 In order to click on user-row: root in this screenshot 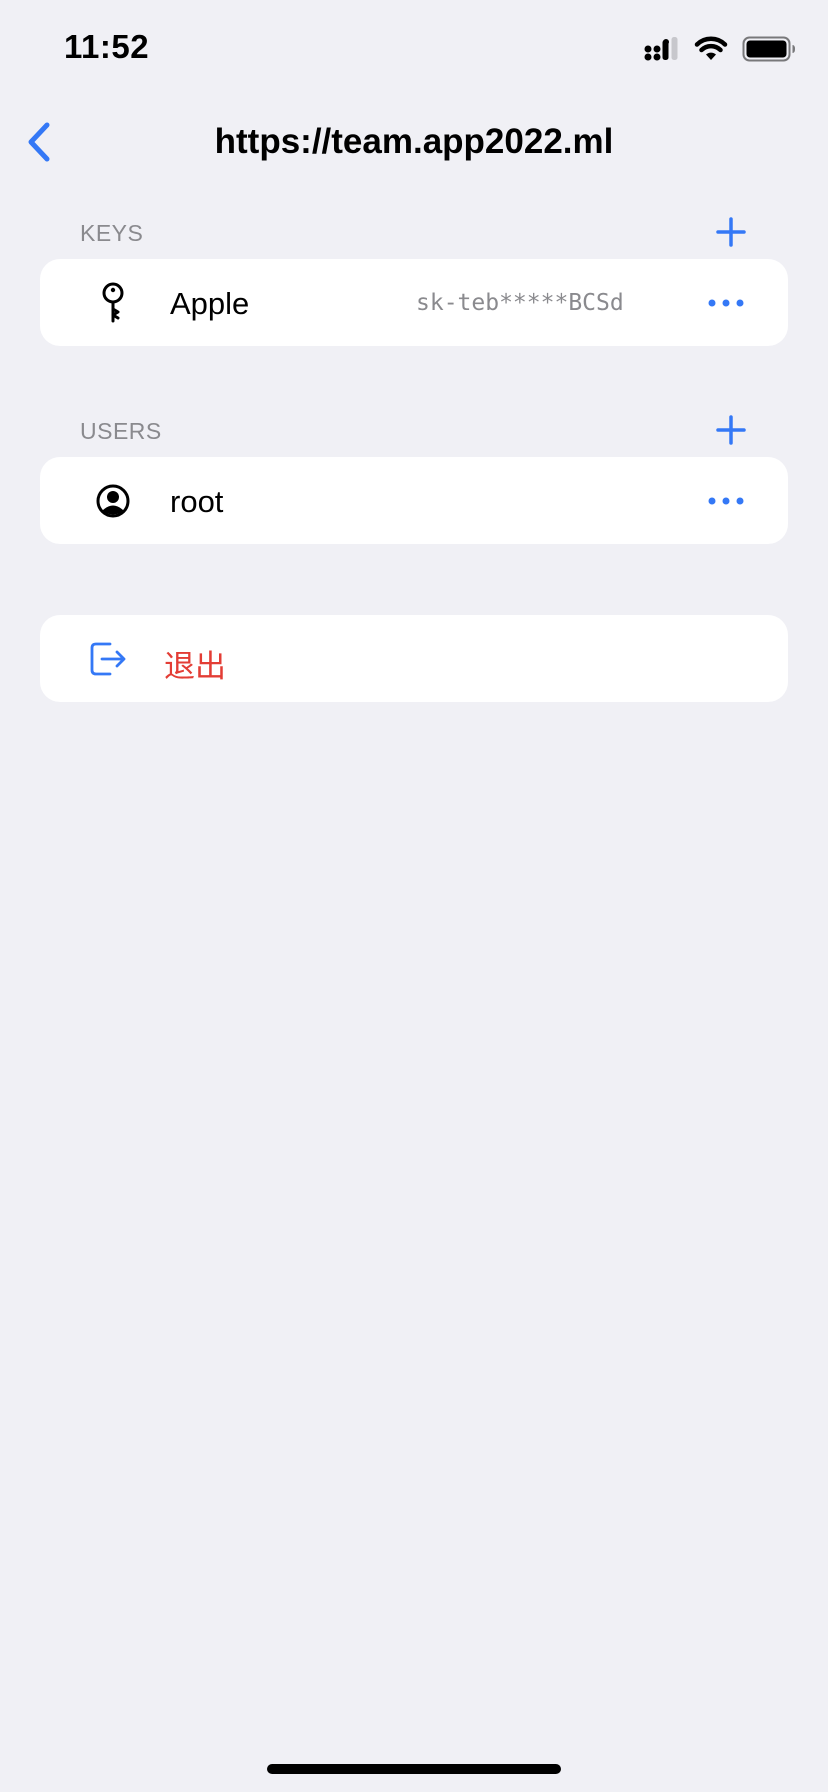, I will do `click(414, 500)`.